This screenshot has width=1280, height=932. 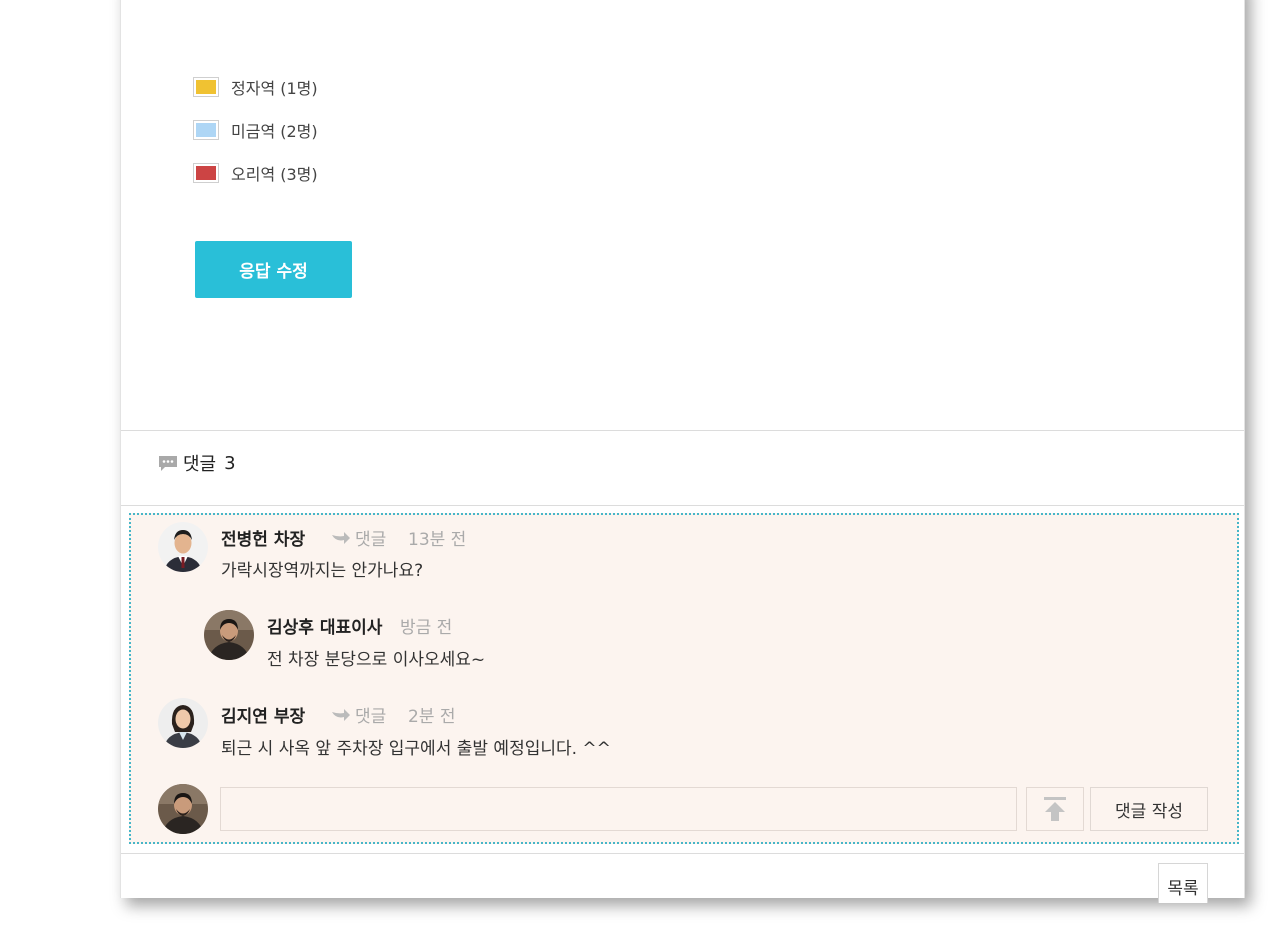 I want to click on pie-chart, so click(x=582, y=8).